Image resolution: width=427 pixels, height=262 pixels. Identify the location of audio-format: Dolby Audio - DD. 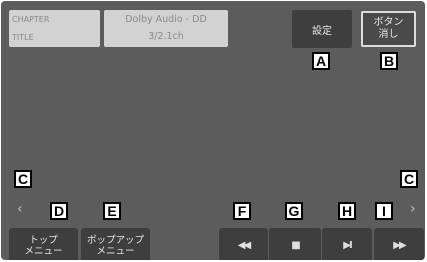
(166, 19).